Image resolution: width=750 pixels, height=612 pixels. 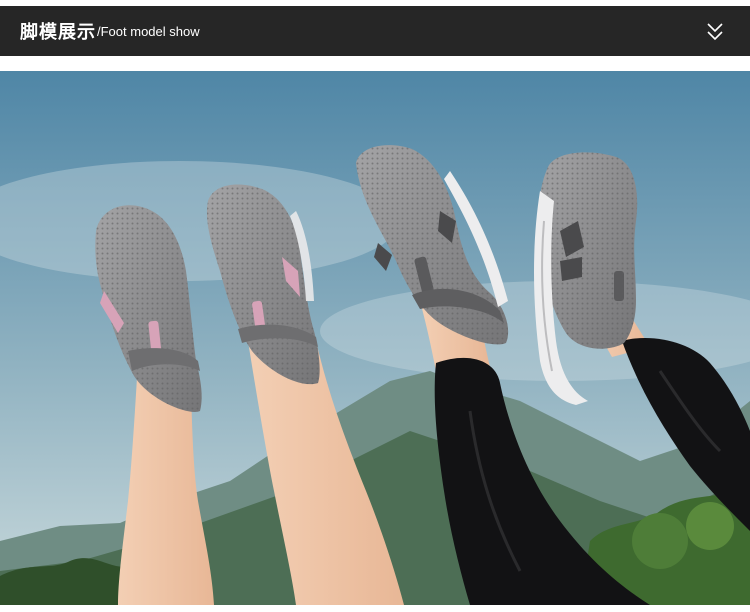 I want to click on section-title-chinese: 脚模展示, so click(x=58, y=32).